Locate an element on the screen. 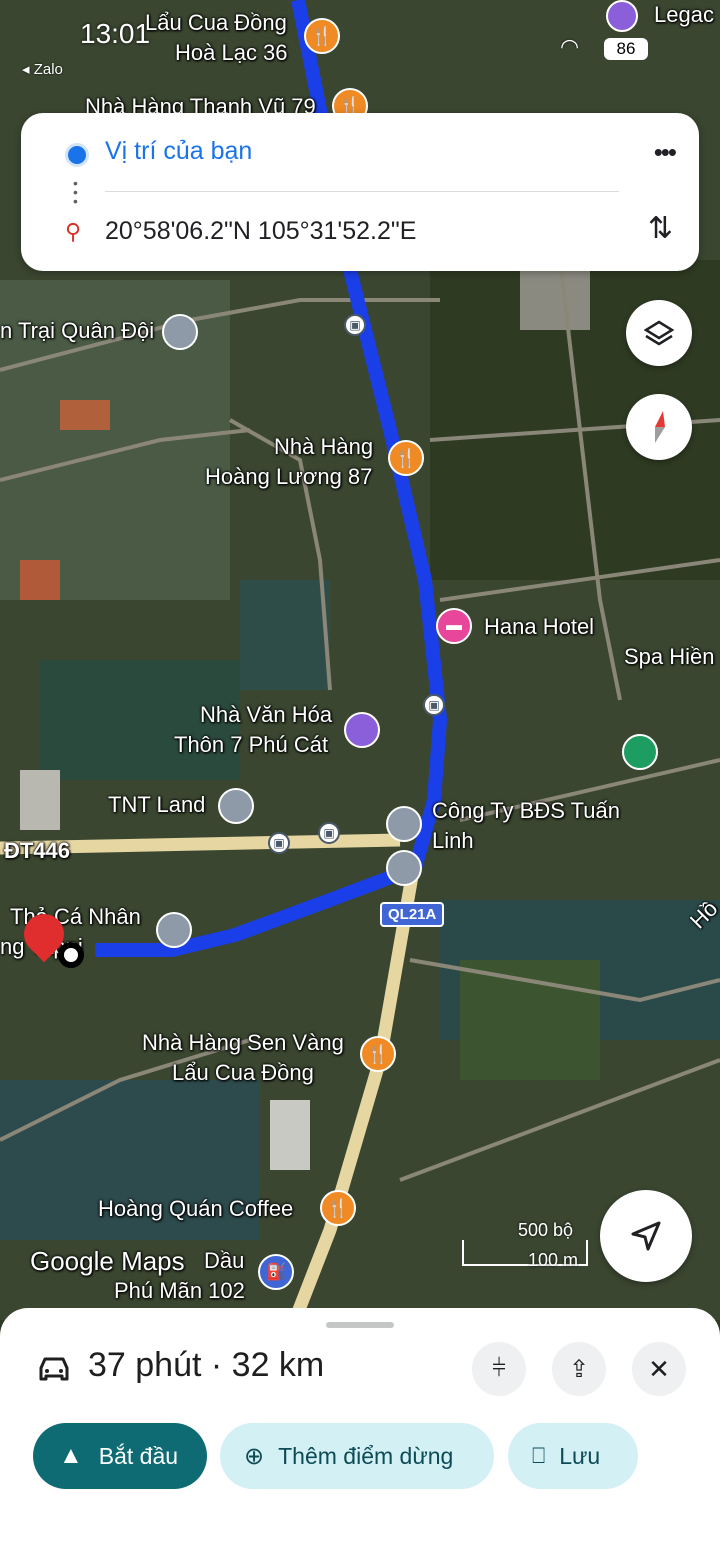 The image size is (720, 1560). compass-icon is located at coordinates (660, 427).